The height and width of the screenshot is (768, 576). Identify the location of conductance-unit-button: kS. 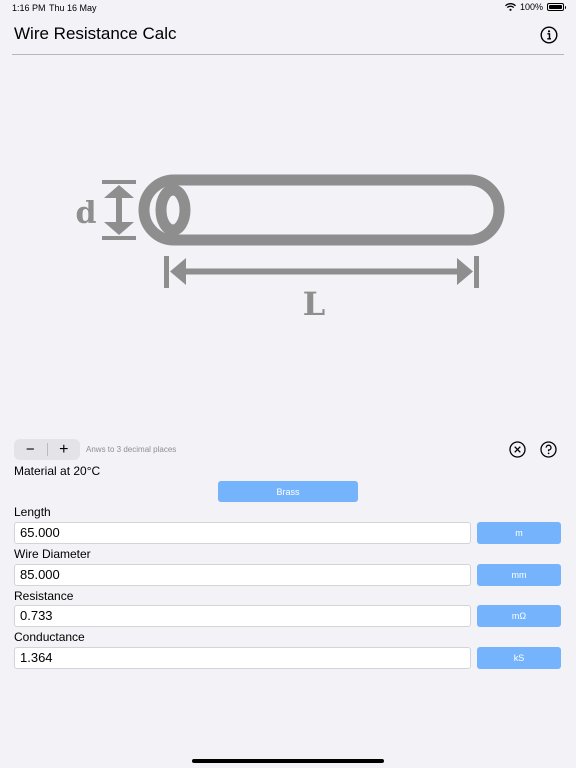
(519, 658).